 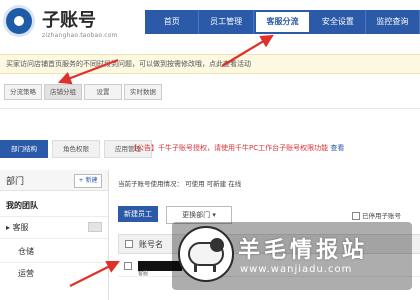 What do you see at coordinates (19, 21) in the screenshot?
I see `logo-icon` at bounding box center [19, 21].